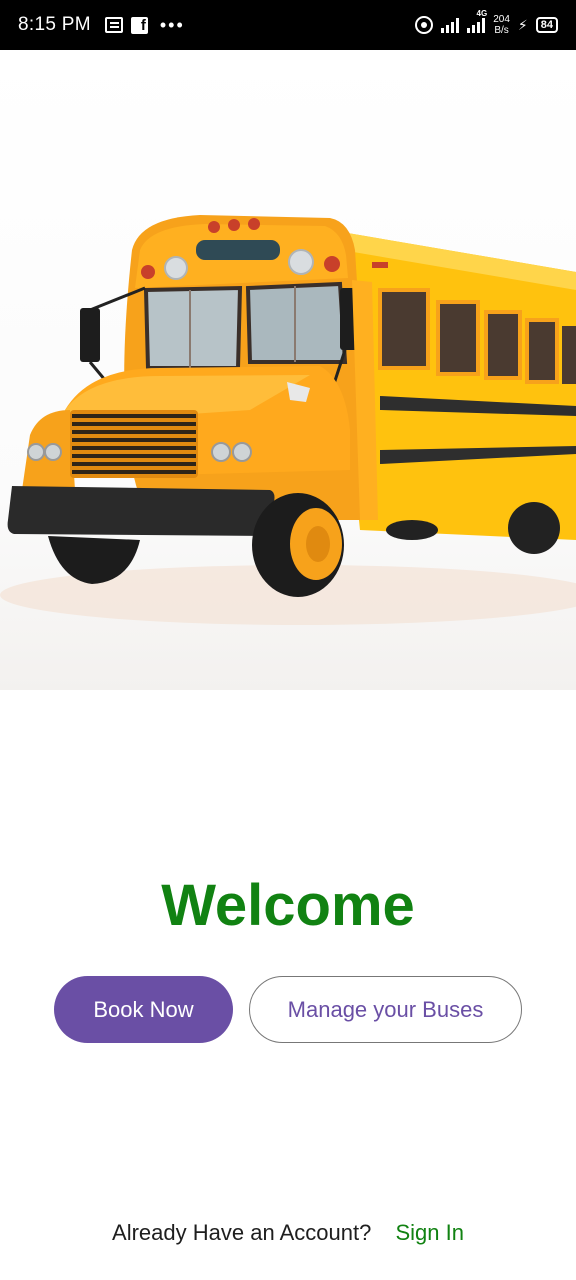  What do you see at coordinates (482, 13) in the screenshot?
I see `network-type: 4G` at bounding box center [482, 13].